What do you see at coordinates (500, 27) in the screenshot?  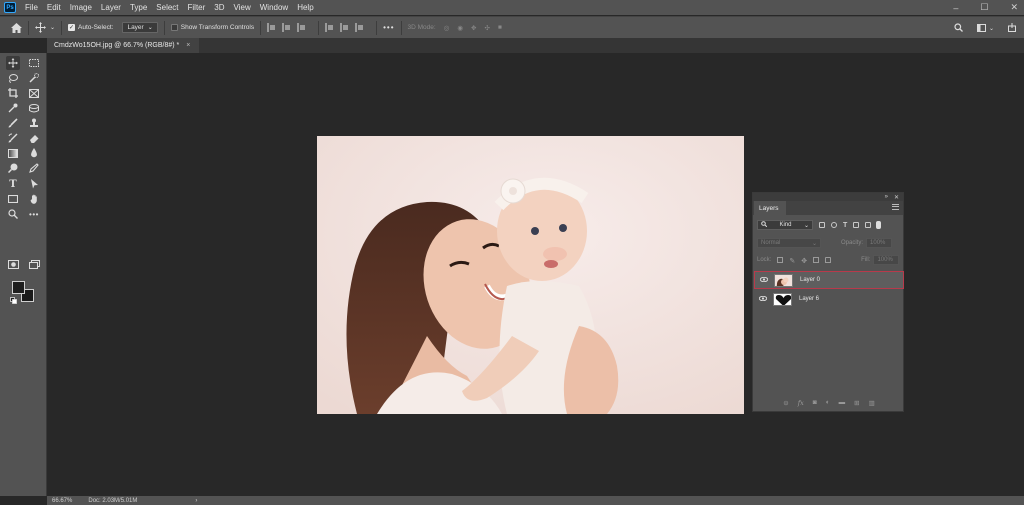 I see `camera-3d-icon: ■` at bounding box center [500, 27].